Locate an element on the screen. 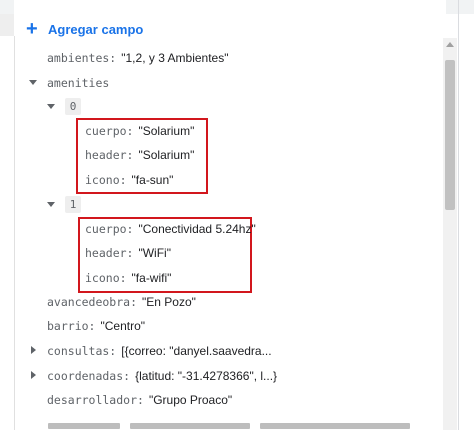 Image resolution: width=474 pixels, height=430 pixels. field-value: "1,2, y 3 Ambientes" is located at coordinates (175, 58).